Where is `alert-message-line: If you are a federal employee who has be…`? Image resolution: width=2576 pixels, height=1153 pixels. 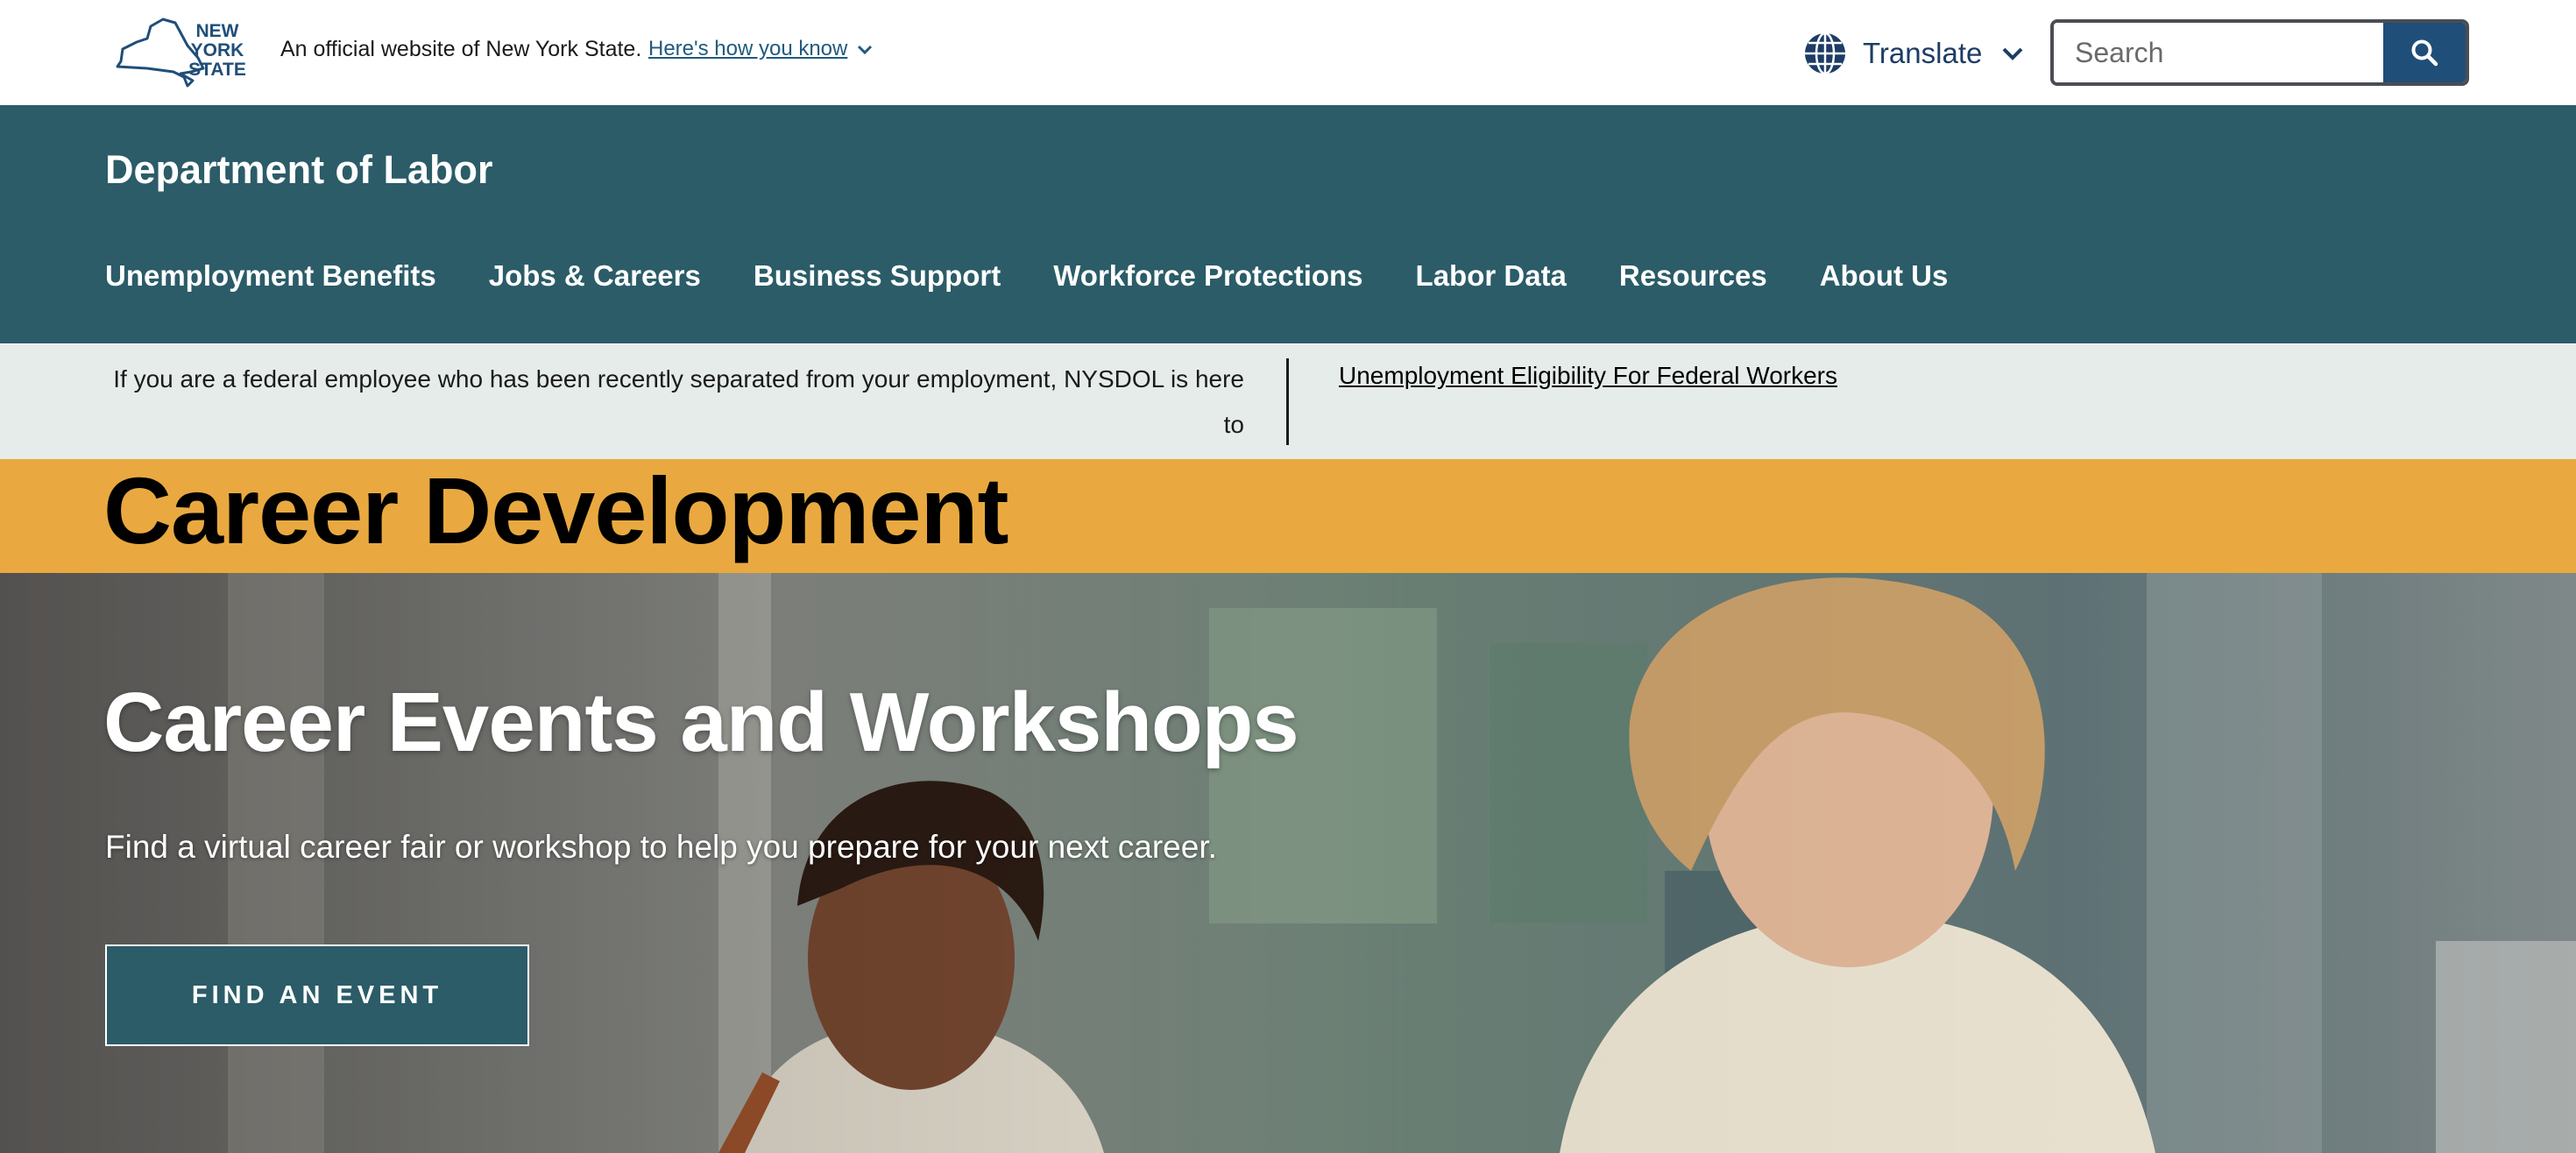
alert-message-line: If you are a federal employee who has be… is located at coordinates (678, 402).